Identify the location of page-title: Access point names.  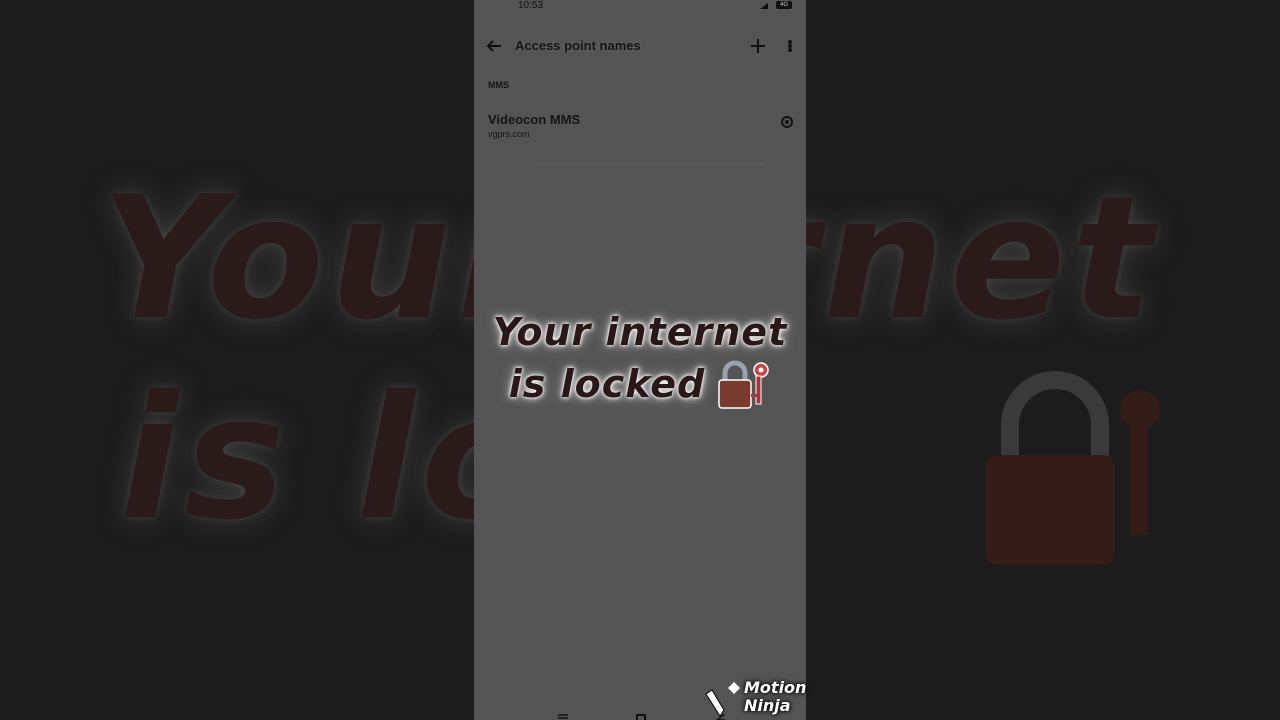
(578, 45).